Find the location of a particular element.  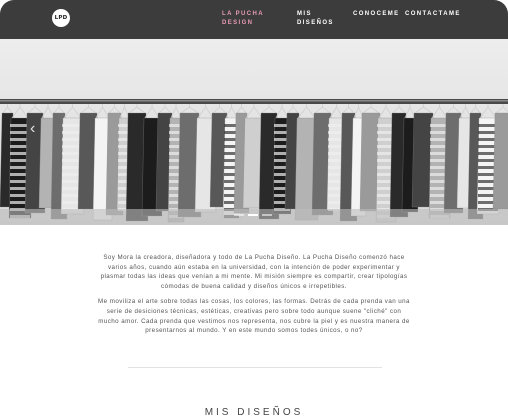

logo: LPD is located at coordinates (61, 18).